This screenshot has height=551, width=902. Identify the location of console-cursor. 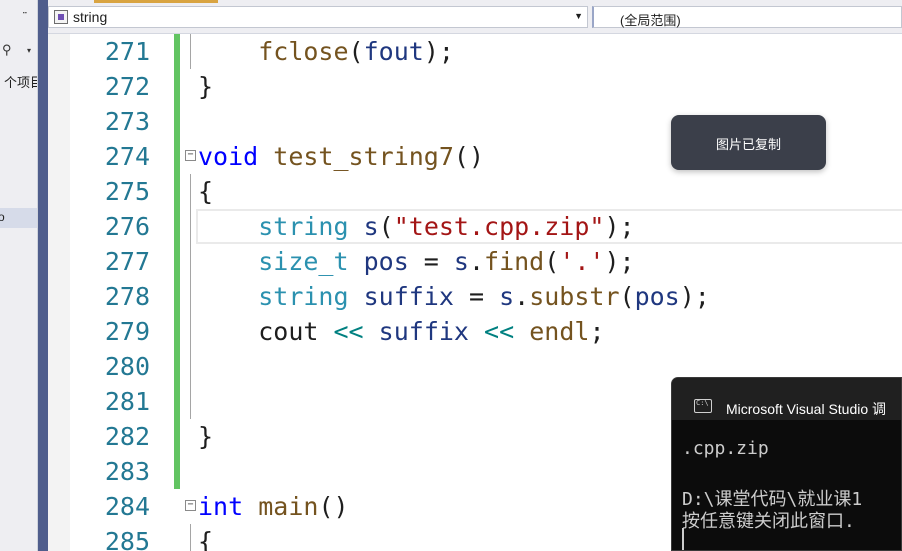
(683, 539).